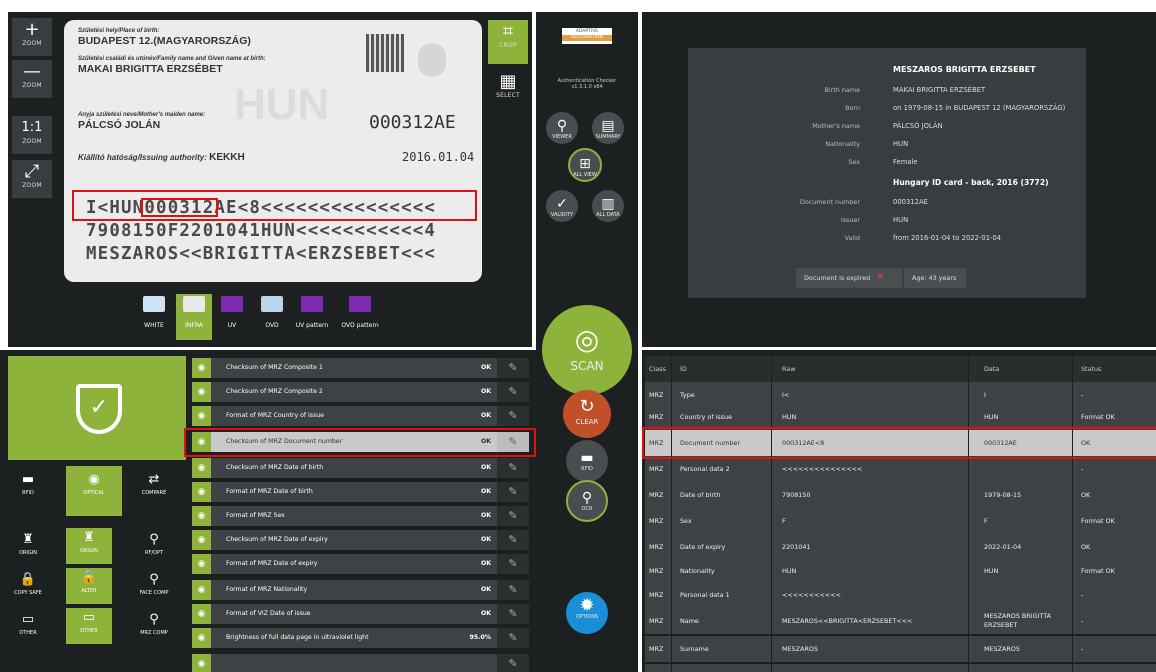  I want to click on mrz-highlight-box, so click(274, 205).